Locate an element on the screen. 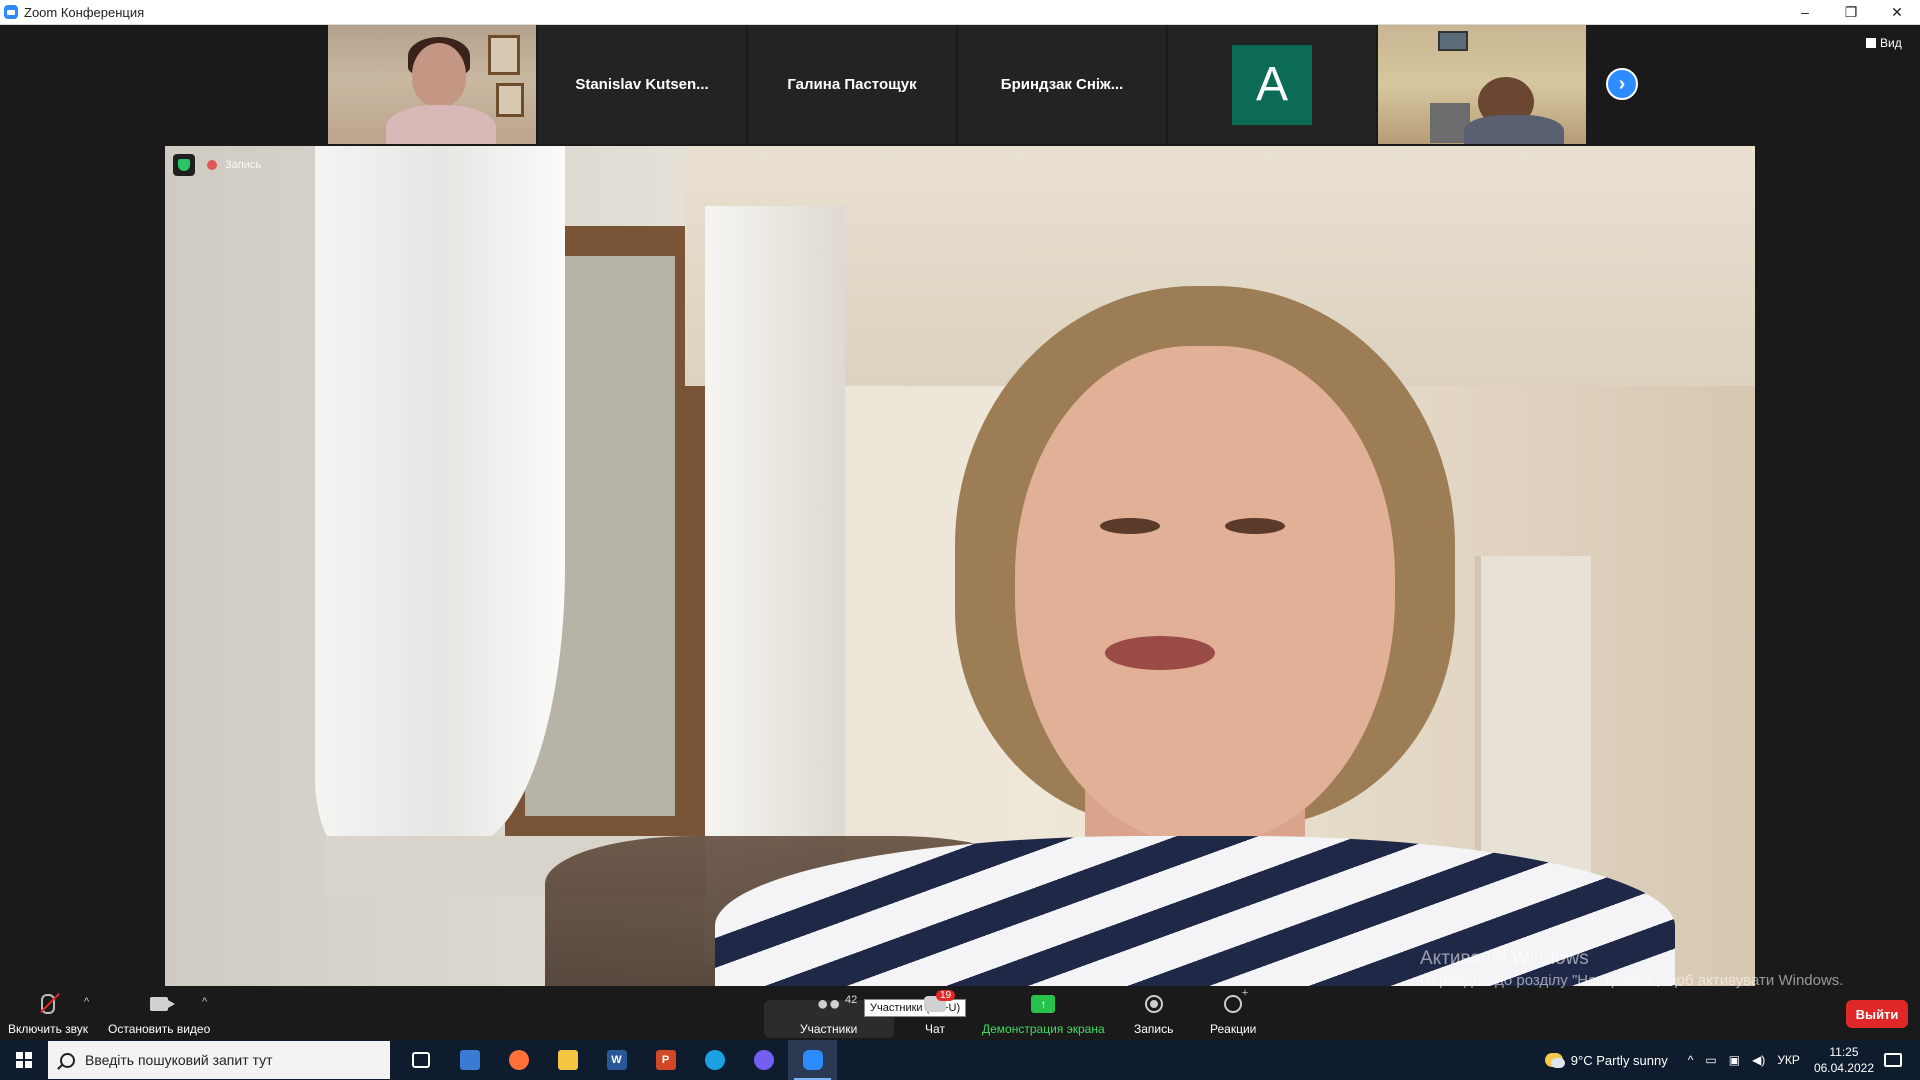 The height and width of the screenshot is (1080, 1920). weather-text: 9°C Partly sunny is located at coordinates (1619, 1060).